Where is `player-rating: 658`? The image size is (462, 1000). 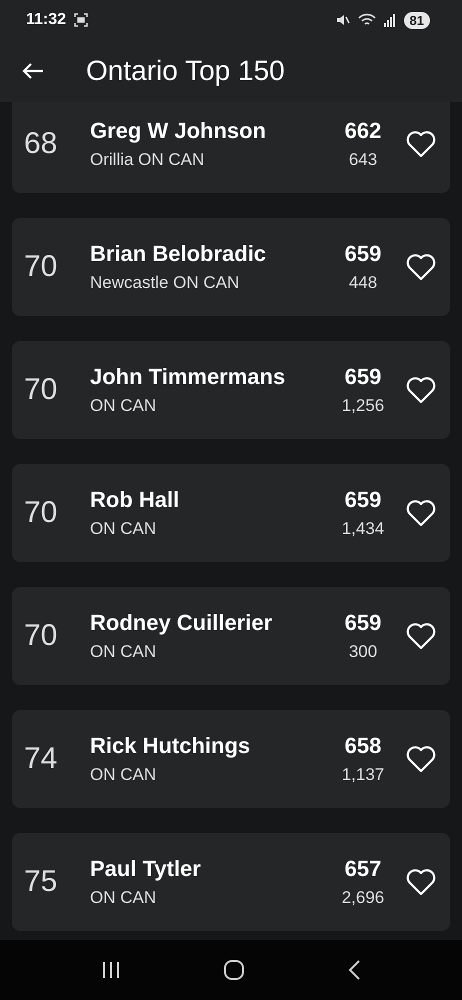 player-rating: 658 is located at coordinates (363, 746).